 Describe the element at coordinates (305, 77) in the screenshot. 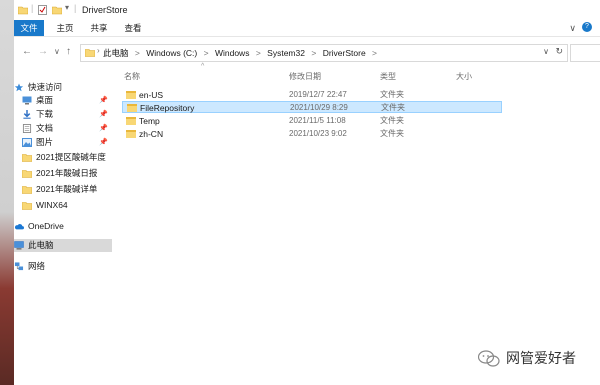

I see `column-header-date: 修改日期` at that location.